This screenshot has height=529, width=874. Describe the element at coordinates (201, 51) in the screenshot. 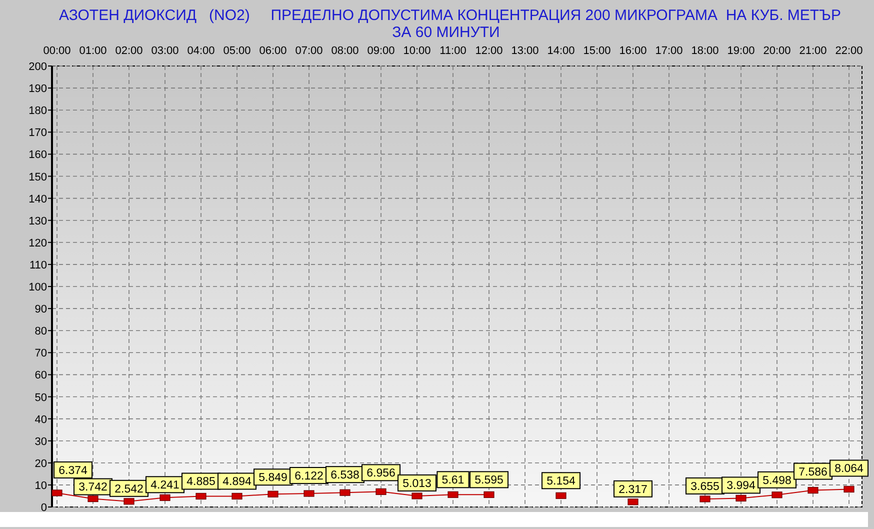

I see `x-tick-label: 04:00` at that location.